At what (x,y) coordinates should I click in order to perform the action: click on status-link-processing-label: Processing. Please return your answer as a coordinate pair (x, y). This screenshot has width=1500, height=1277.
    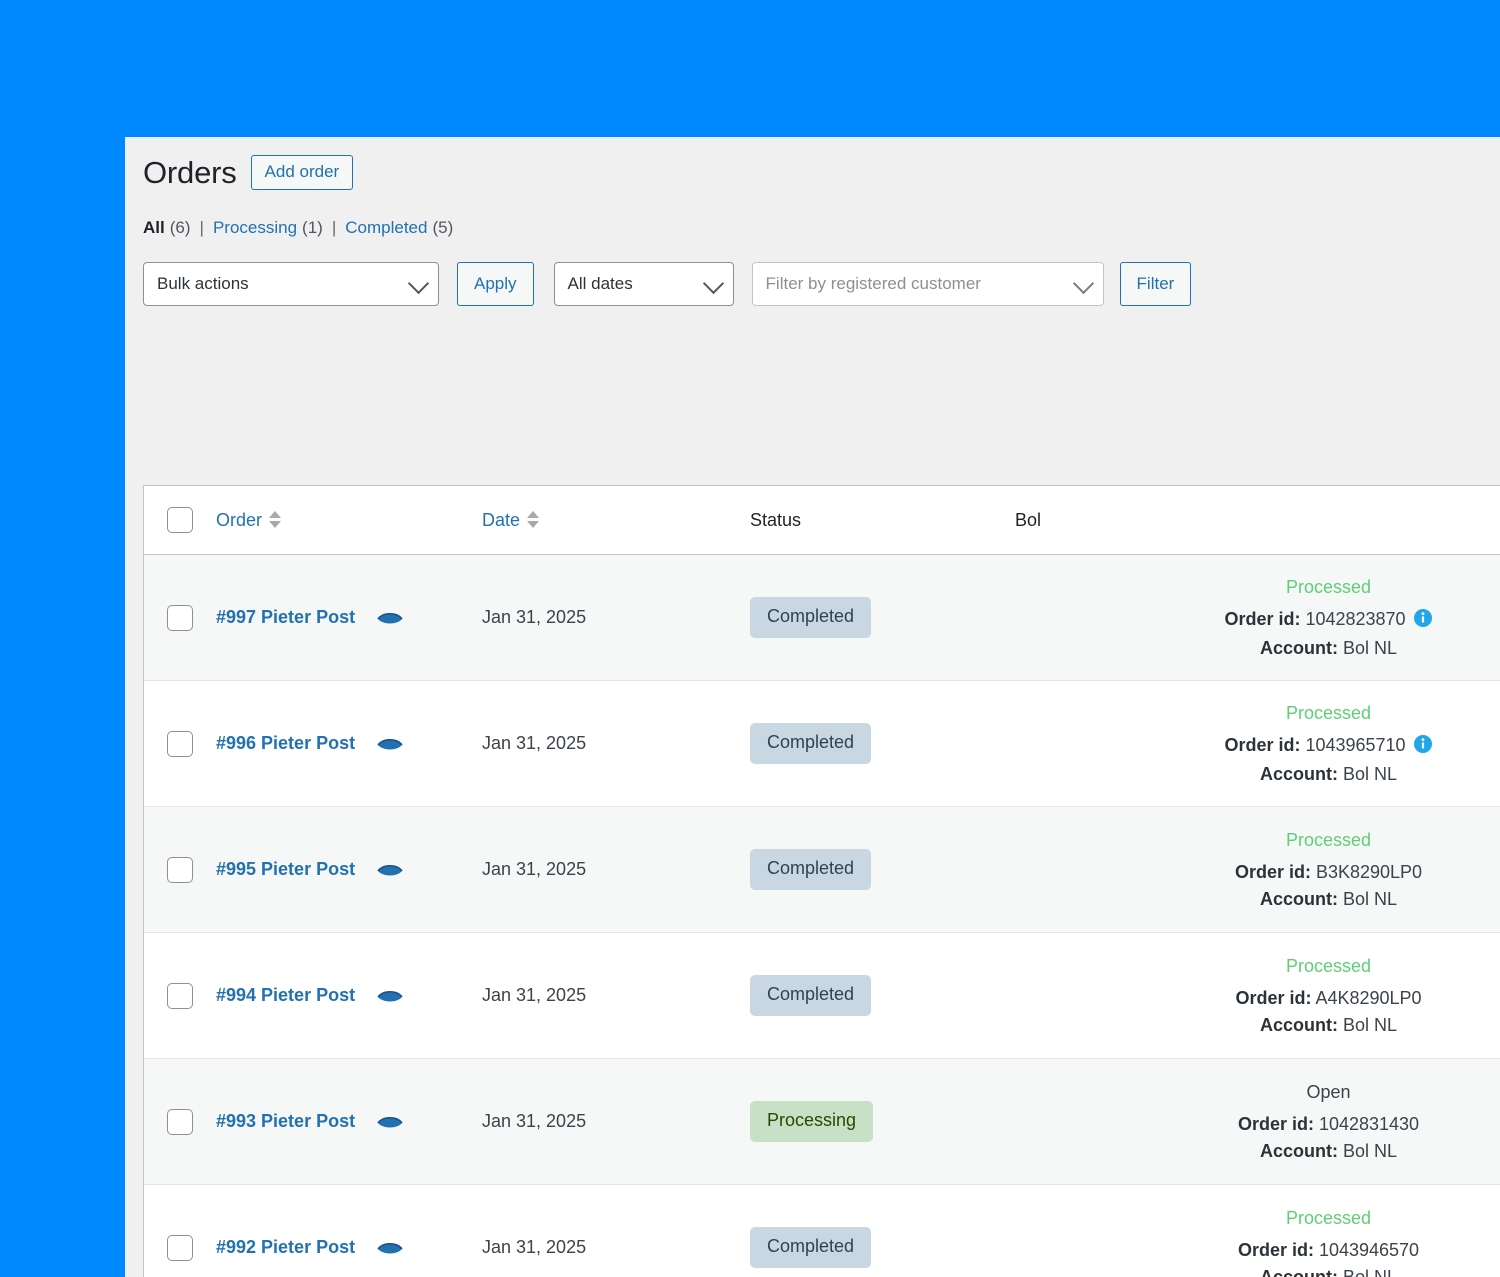
    Looking at the image, I should click on (255, 227).